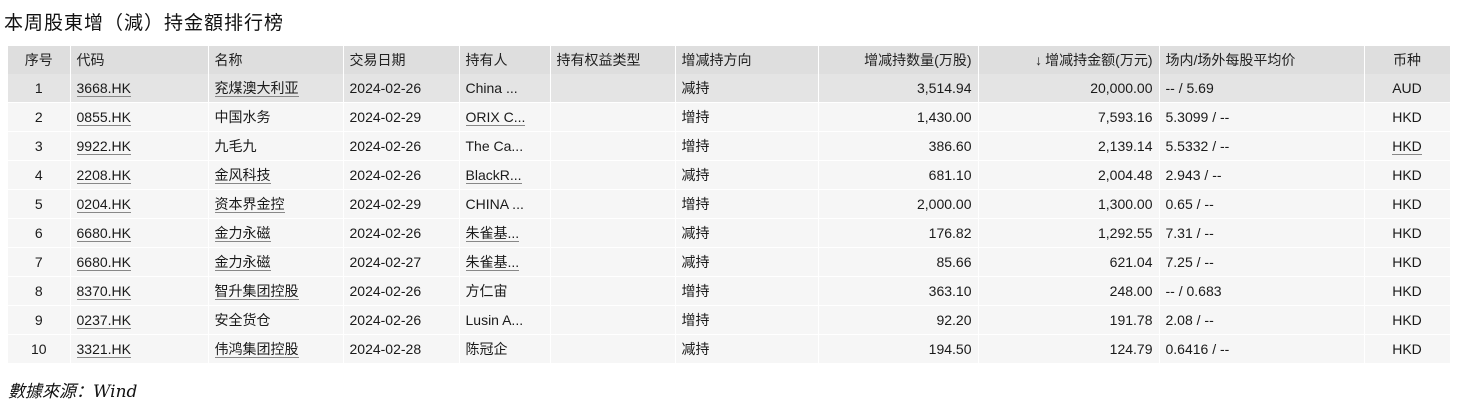 This screenshot has height=410, width=1464. I want to click on cell-quantity: 386.60, so click(898, 146).